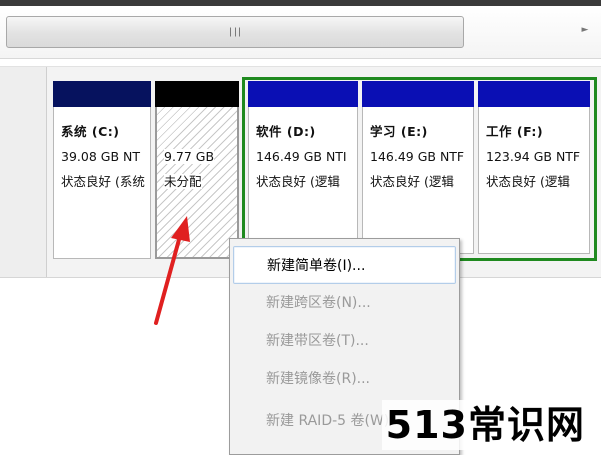 The height and width of the screenshot is (455, 601). Describe the element at coordinates (585, 30) in the screenshot. I see `chevron-right-icon: ►` at that location.